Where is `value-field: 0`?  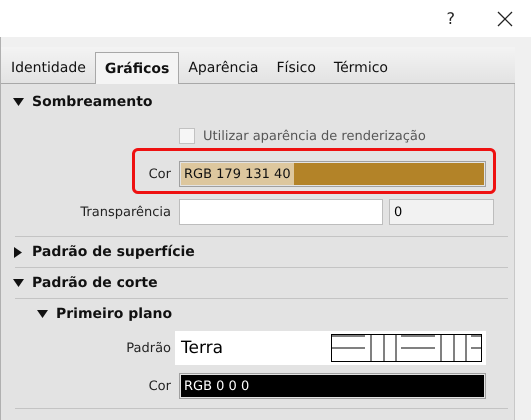
value-field: 0 is located at coordinates (441, 212).